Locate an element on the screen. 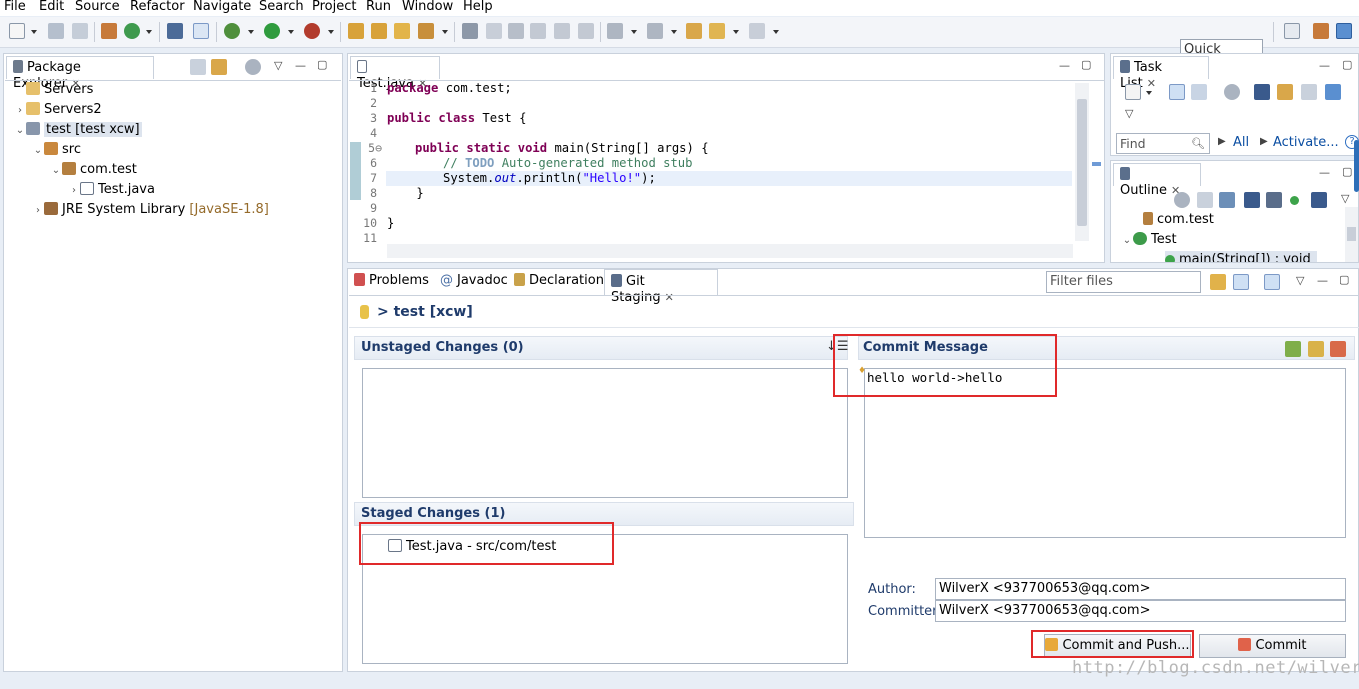 The height and width of the screenshot is (689, 1359). edit-icon is located at coordinates (494, 31).